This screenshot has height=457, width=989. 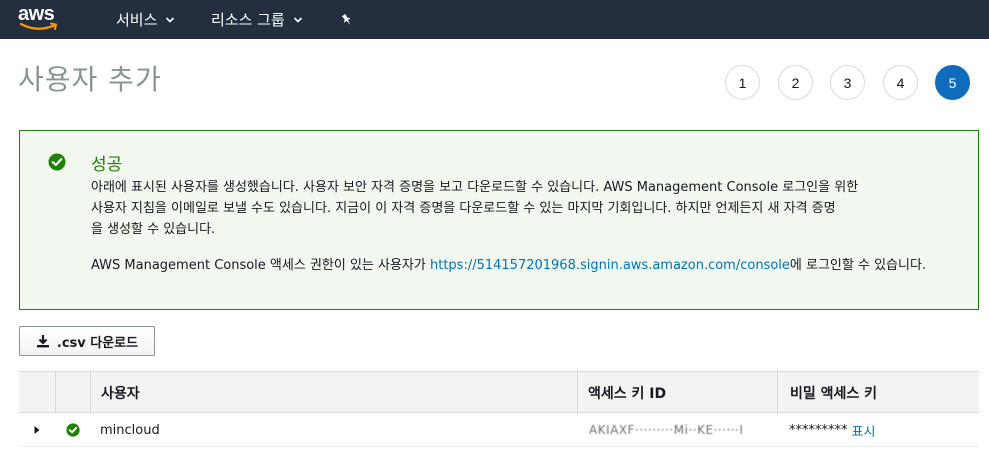 I want to click on row-status, so click(x=72, y=430).